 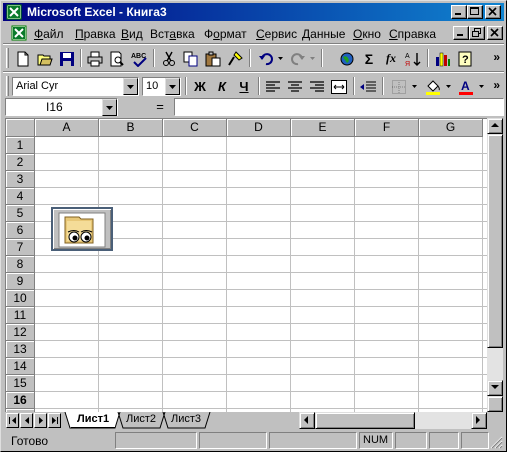 I want to click on print-preview-button, so click(x=117, y=58).